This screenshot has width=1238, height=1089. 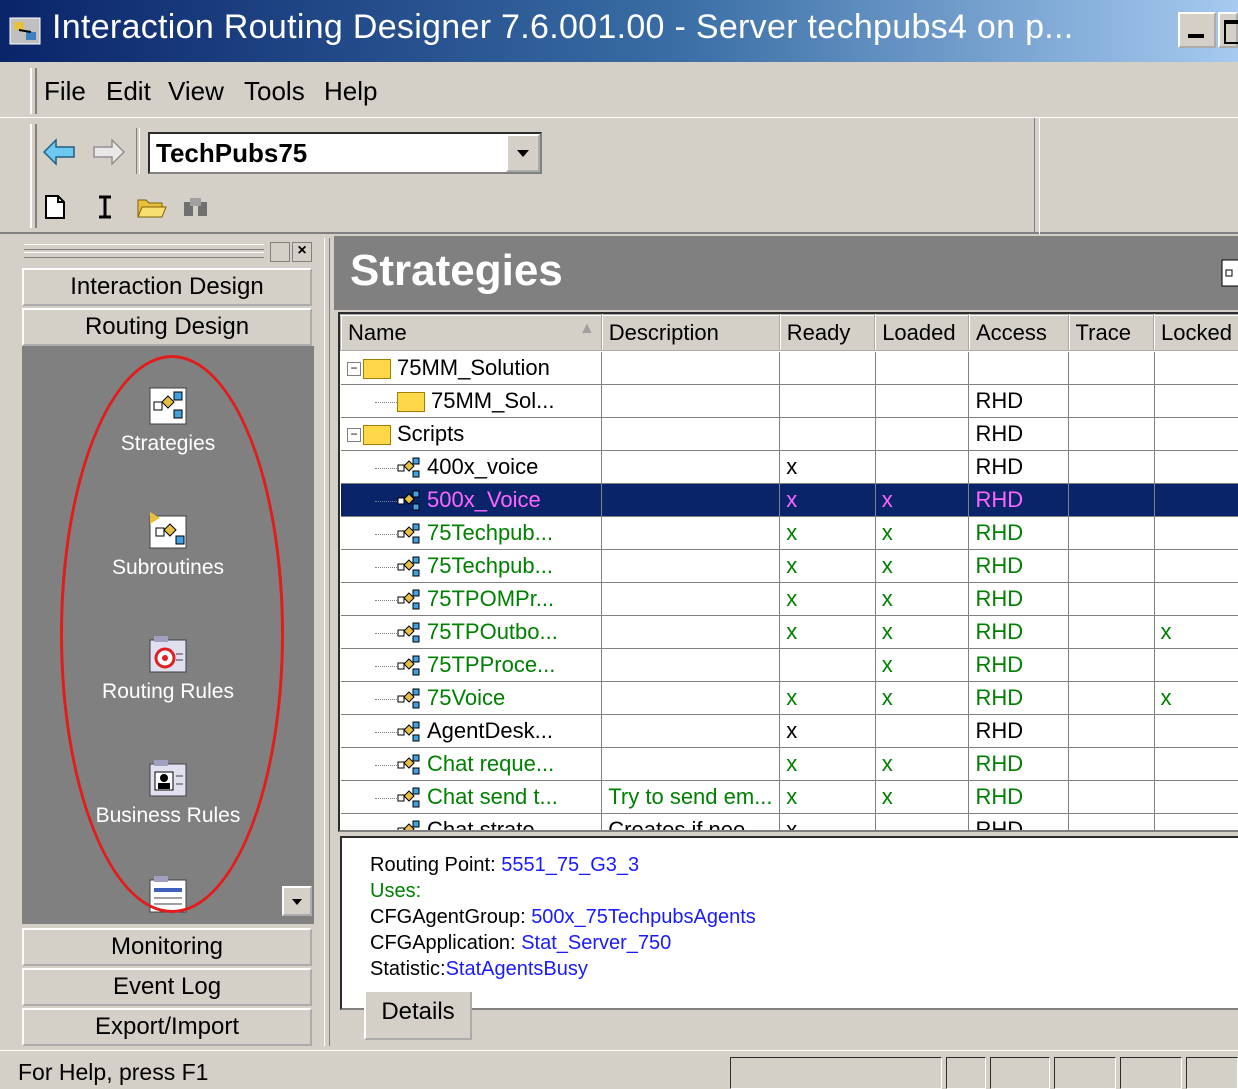 What do you see at coordinates (466, 697) in the screenshot?
I see `row-name-label: 75Voice` at bounding box center [466, 697].